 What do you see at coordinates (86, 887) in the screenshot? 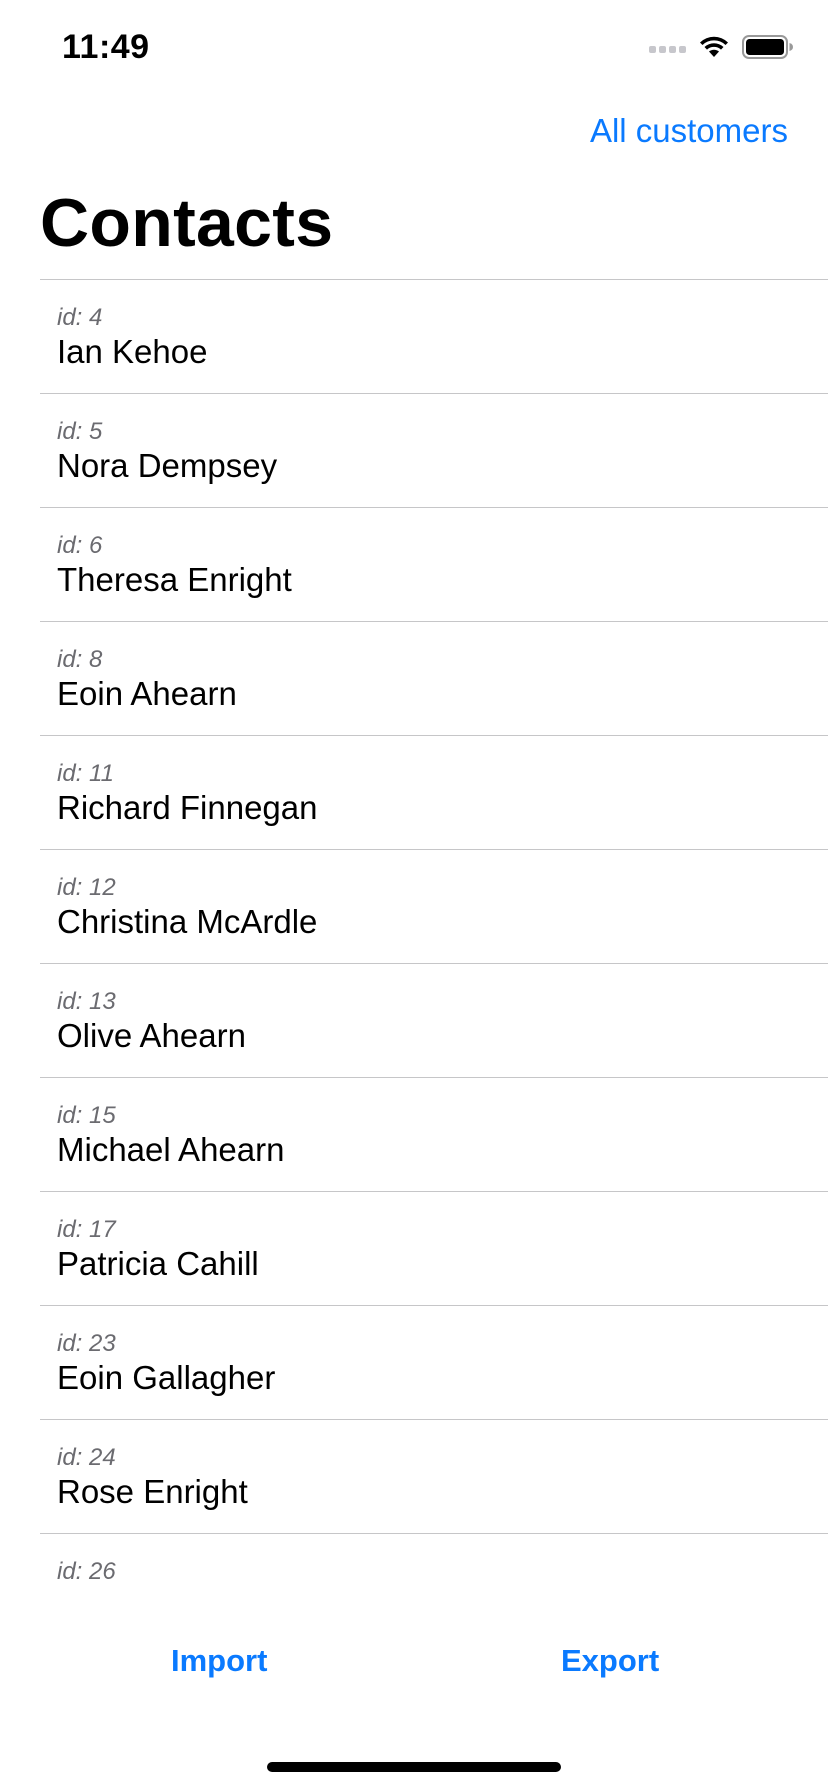
I see `contact-id: id: 12` at bounding box center [86, 887].